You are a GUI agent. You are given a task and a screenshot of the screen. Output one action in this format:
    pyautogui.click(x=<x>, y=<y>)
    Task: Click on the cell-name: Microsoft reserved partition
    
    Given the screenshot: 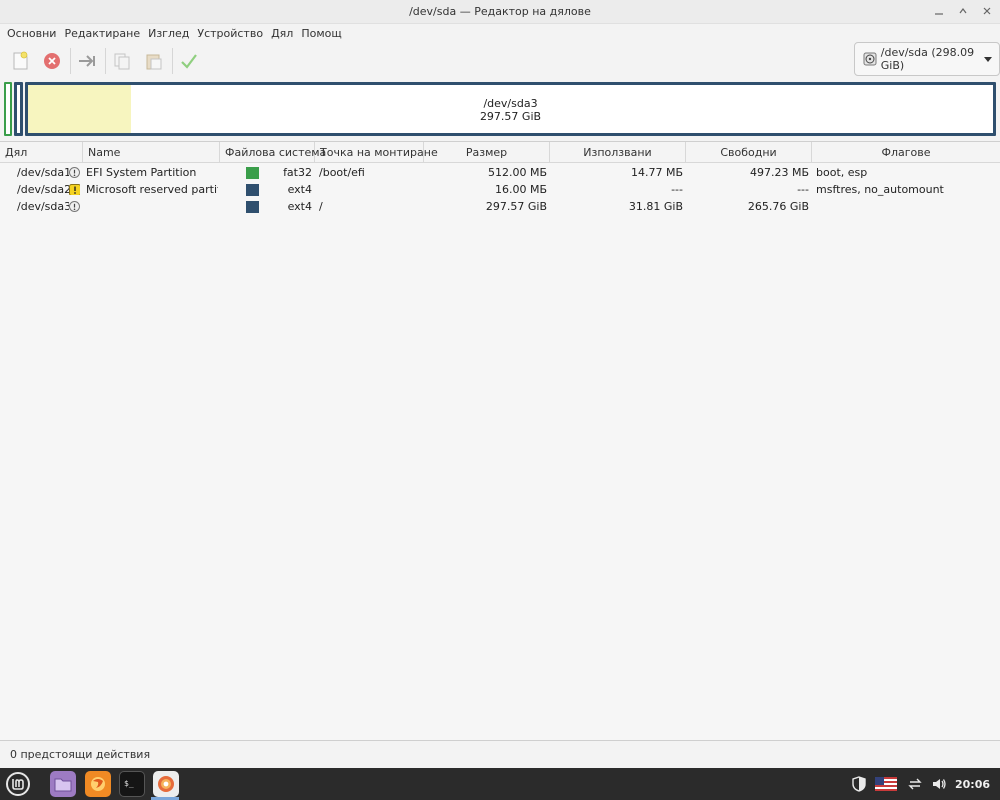 What is the action you would take?
    pyautogui.click(x=152, y=189)
    